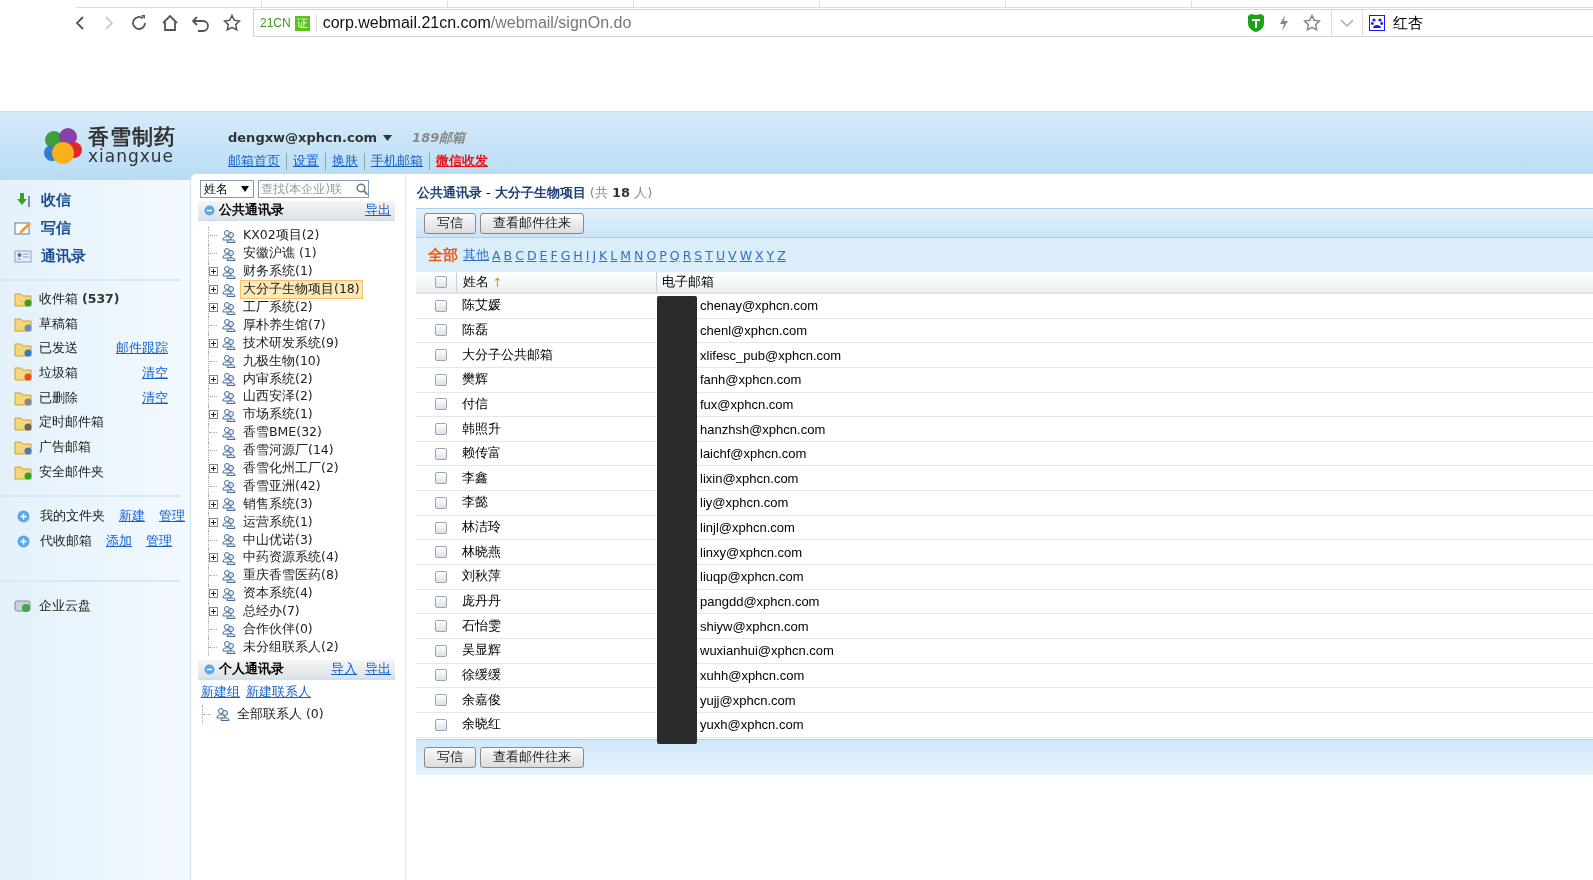  I want to click on tree-item: 香雪河源厂(14), so click(288, 451).